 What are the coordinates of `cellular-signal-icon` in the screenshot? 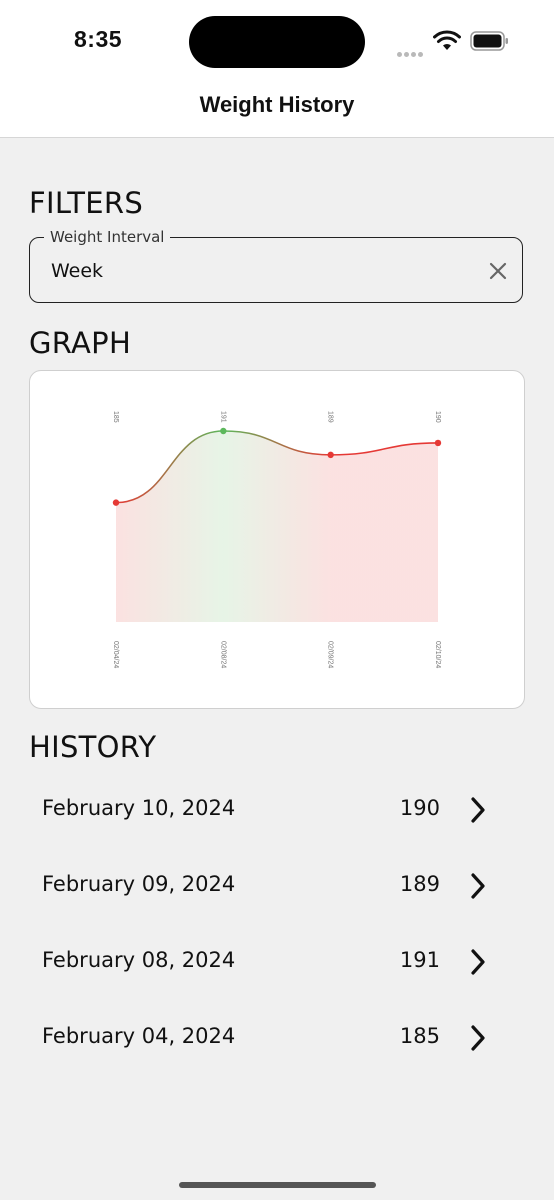 It's located at (411, 53).